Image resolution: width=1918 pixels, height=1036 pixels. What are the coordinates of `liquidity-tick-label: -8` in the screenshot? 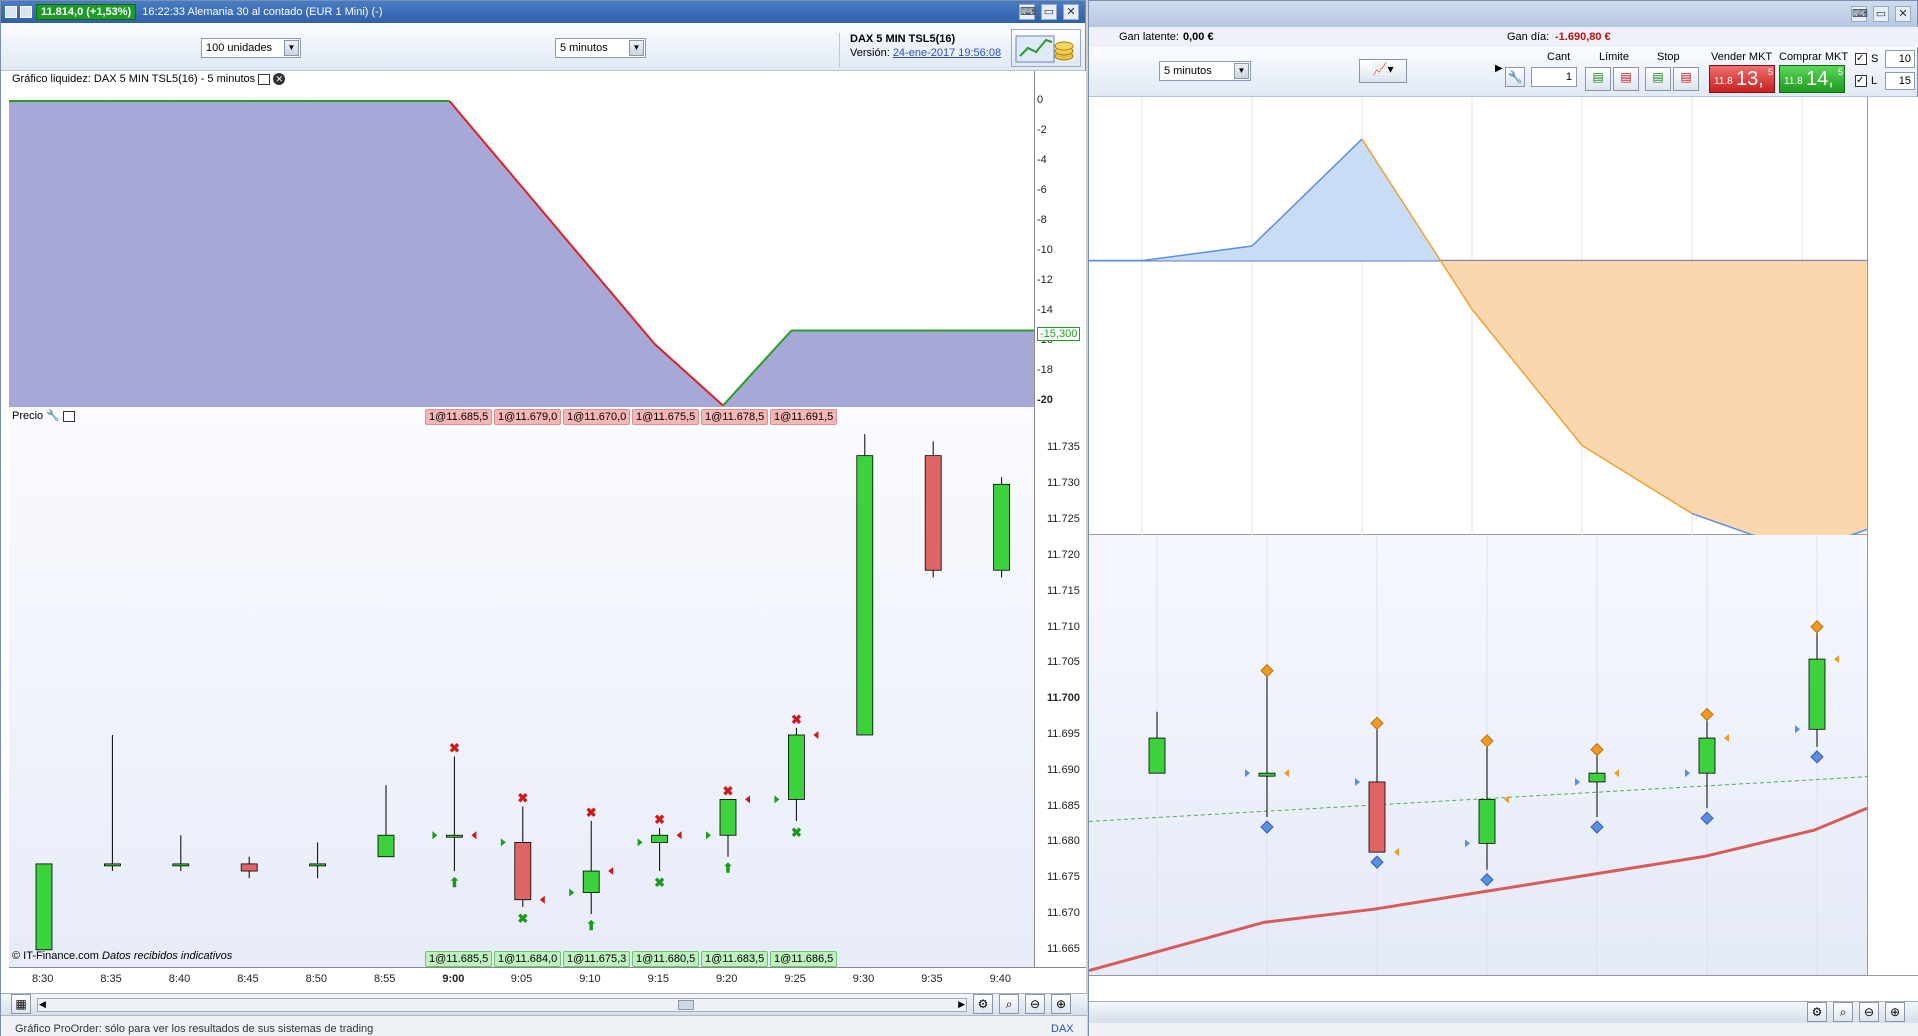 It's located at (1042, 220).